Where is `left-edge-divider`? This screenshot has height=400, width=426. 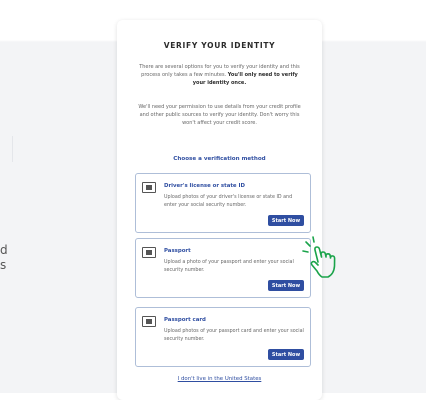
left-edge-divider is located at coordinates (6, 149).